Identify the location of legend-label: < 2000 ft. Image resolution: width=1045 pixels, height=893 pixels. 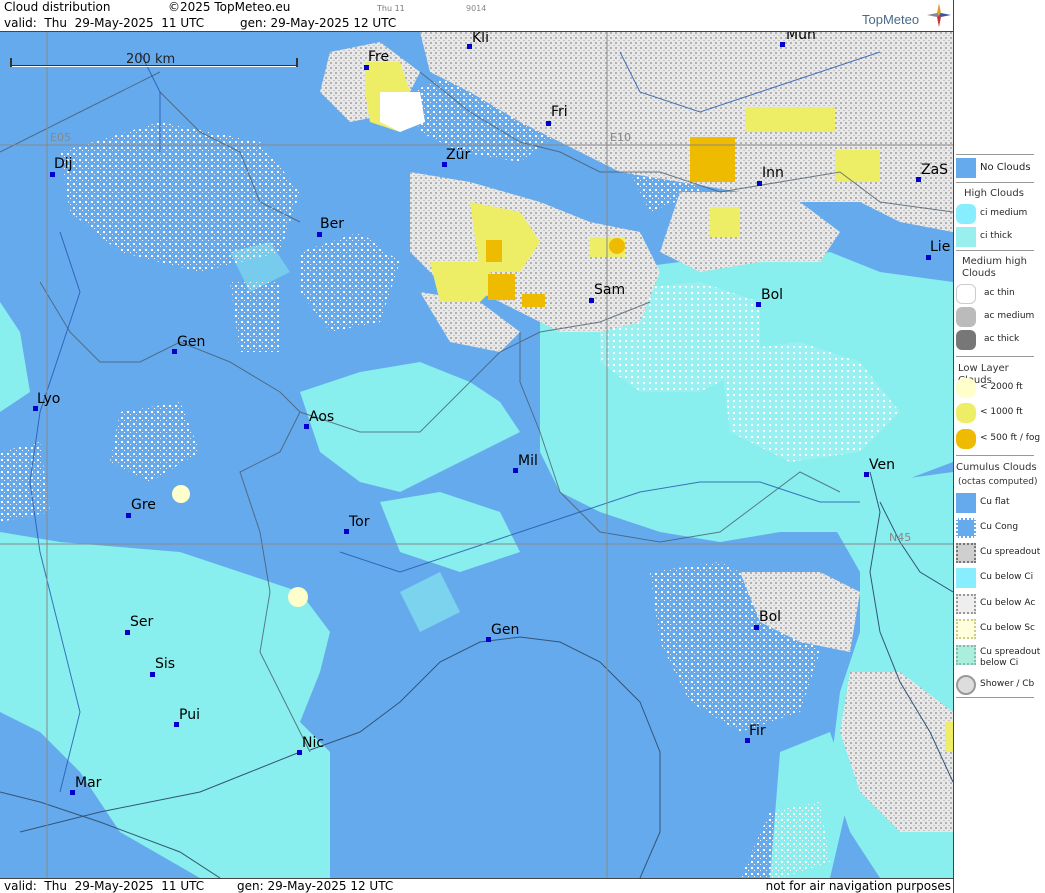
(1001, 387).